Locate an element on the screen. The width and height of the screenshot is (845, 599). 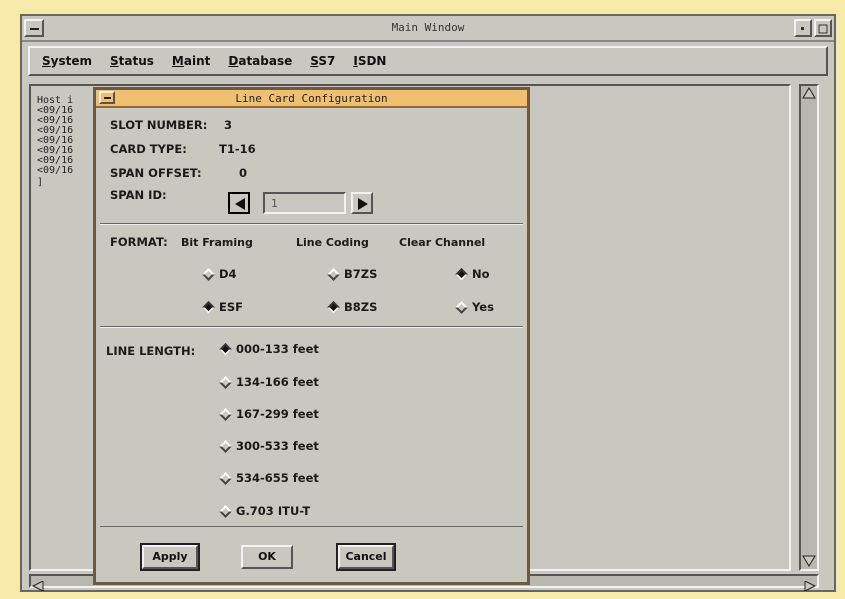
radio-d4: D4 is located at coordinates (219, 274).